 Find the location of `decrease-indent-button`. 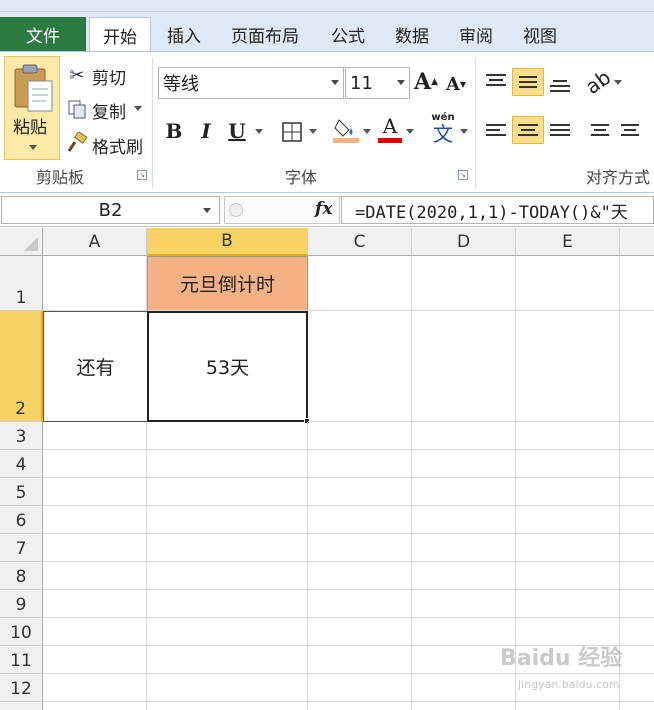

decrease-indent-button is located at coordinates (600, 130).